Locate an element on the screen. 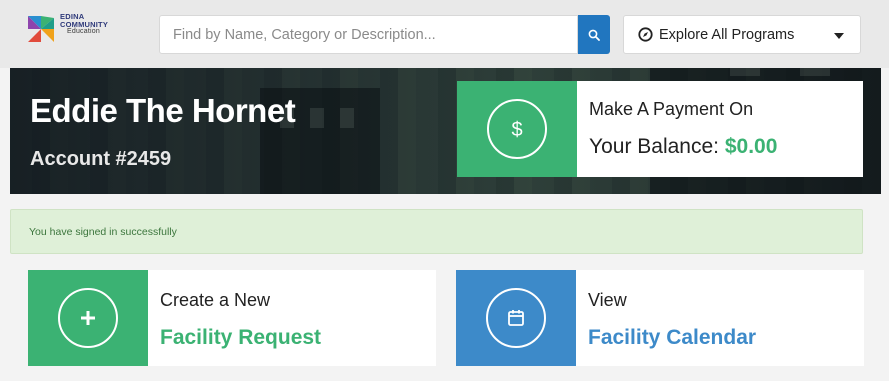  view-card-line-1: View is located at coordinates (607, 300).